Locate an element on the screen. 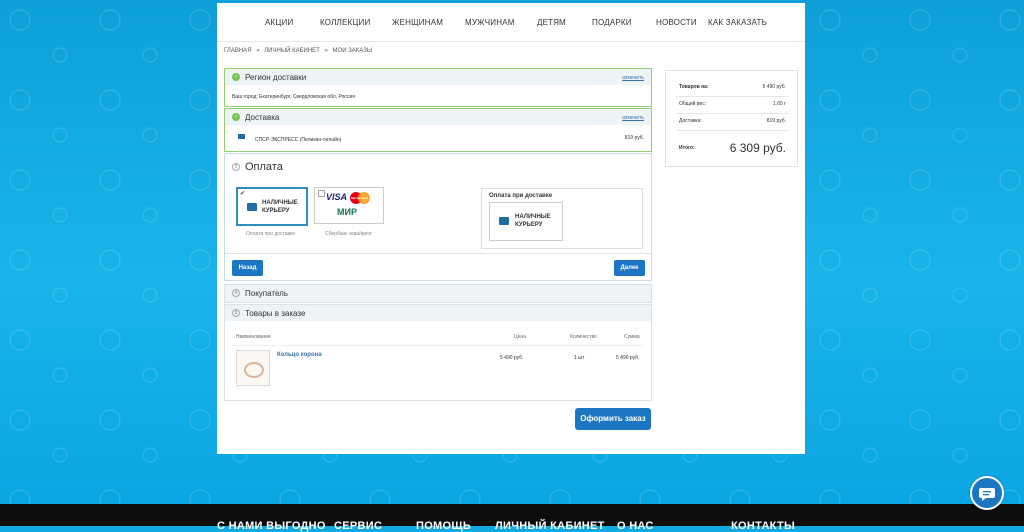  chat-icon is located at coordinates (987, 494).